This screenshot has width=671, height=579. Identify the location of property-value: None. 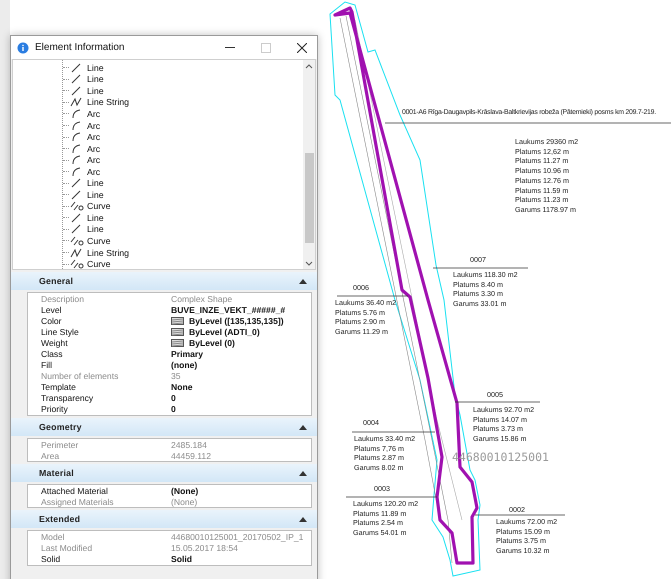
(181, 387).